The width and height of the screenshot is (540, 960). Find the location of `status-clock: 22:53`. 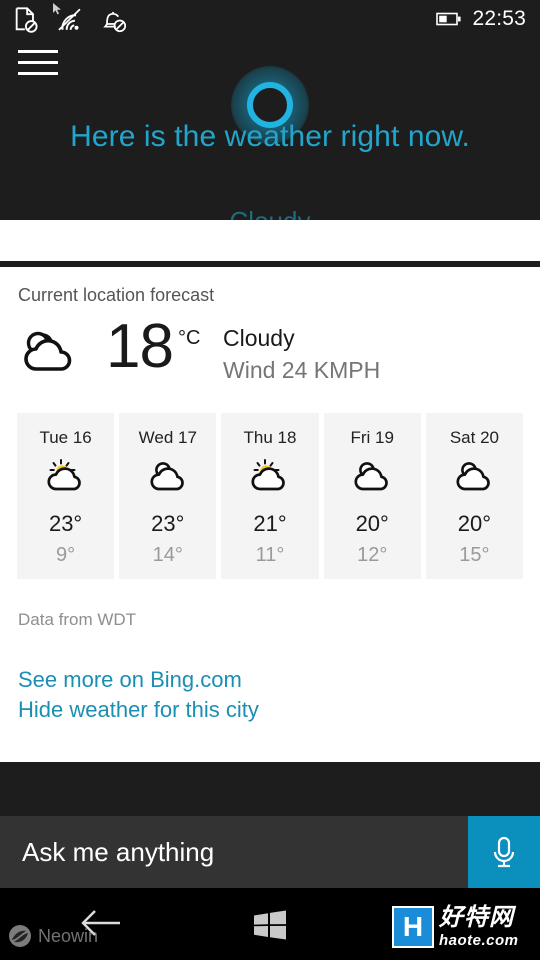

status-clock: 22:53 is located at coordinates (499, 18).